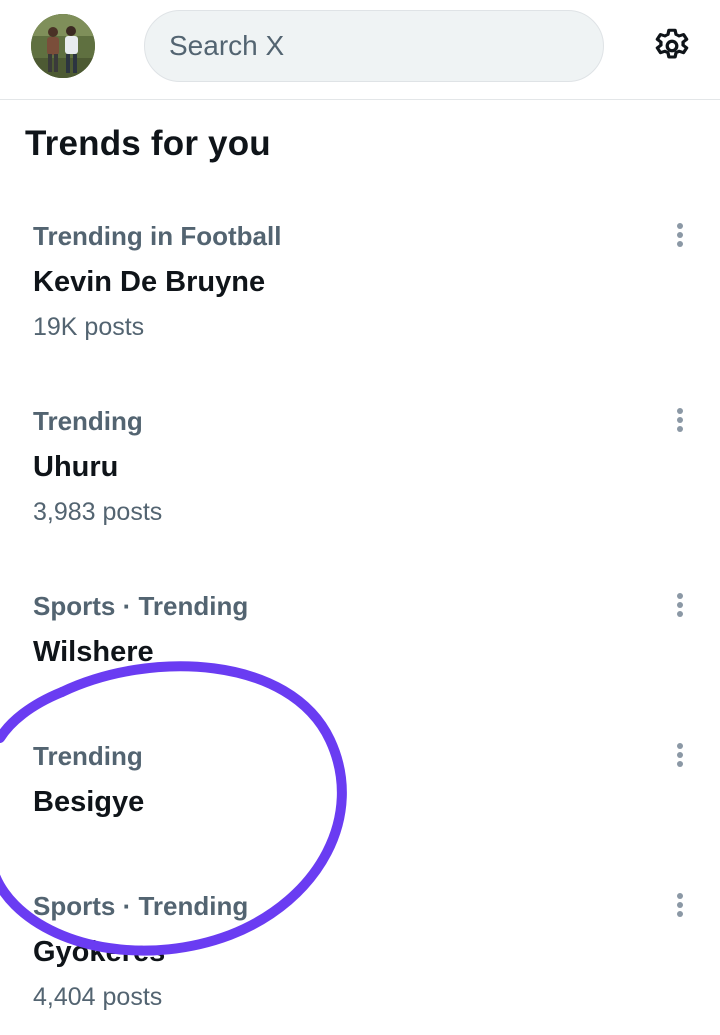 The image size is (720, 1035). What do you see at coordinates (89, 327) in the screenshot?
I see `trend-post-count: 19K posts` at bounding box center [89, 327].